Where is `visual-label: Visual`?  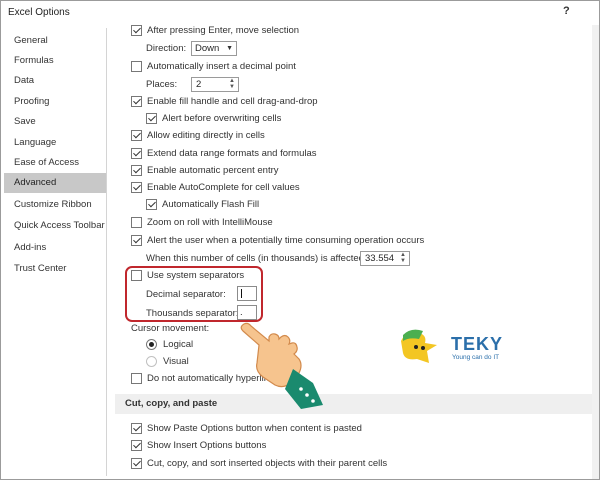 visual-label: Visual is located at coordinates (176, 361).